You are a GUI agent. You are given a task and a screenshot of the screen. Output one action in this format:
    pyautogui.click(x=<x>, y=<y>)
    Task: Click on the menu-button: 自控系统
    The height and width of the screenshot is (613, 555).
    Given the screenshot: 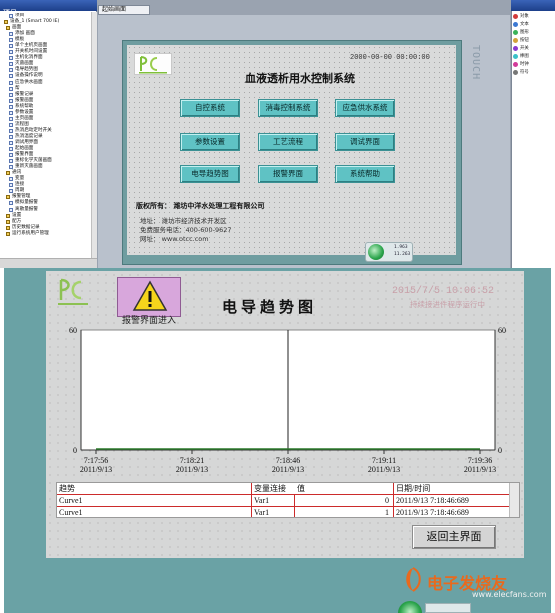 What is the action you would take?
    pyautogui.click(x=210, y=108)
    